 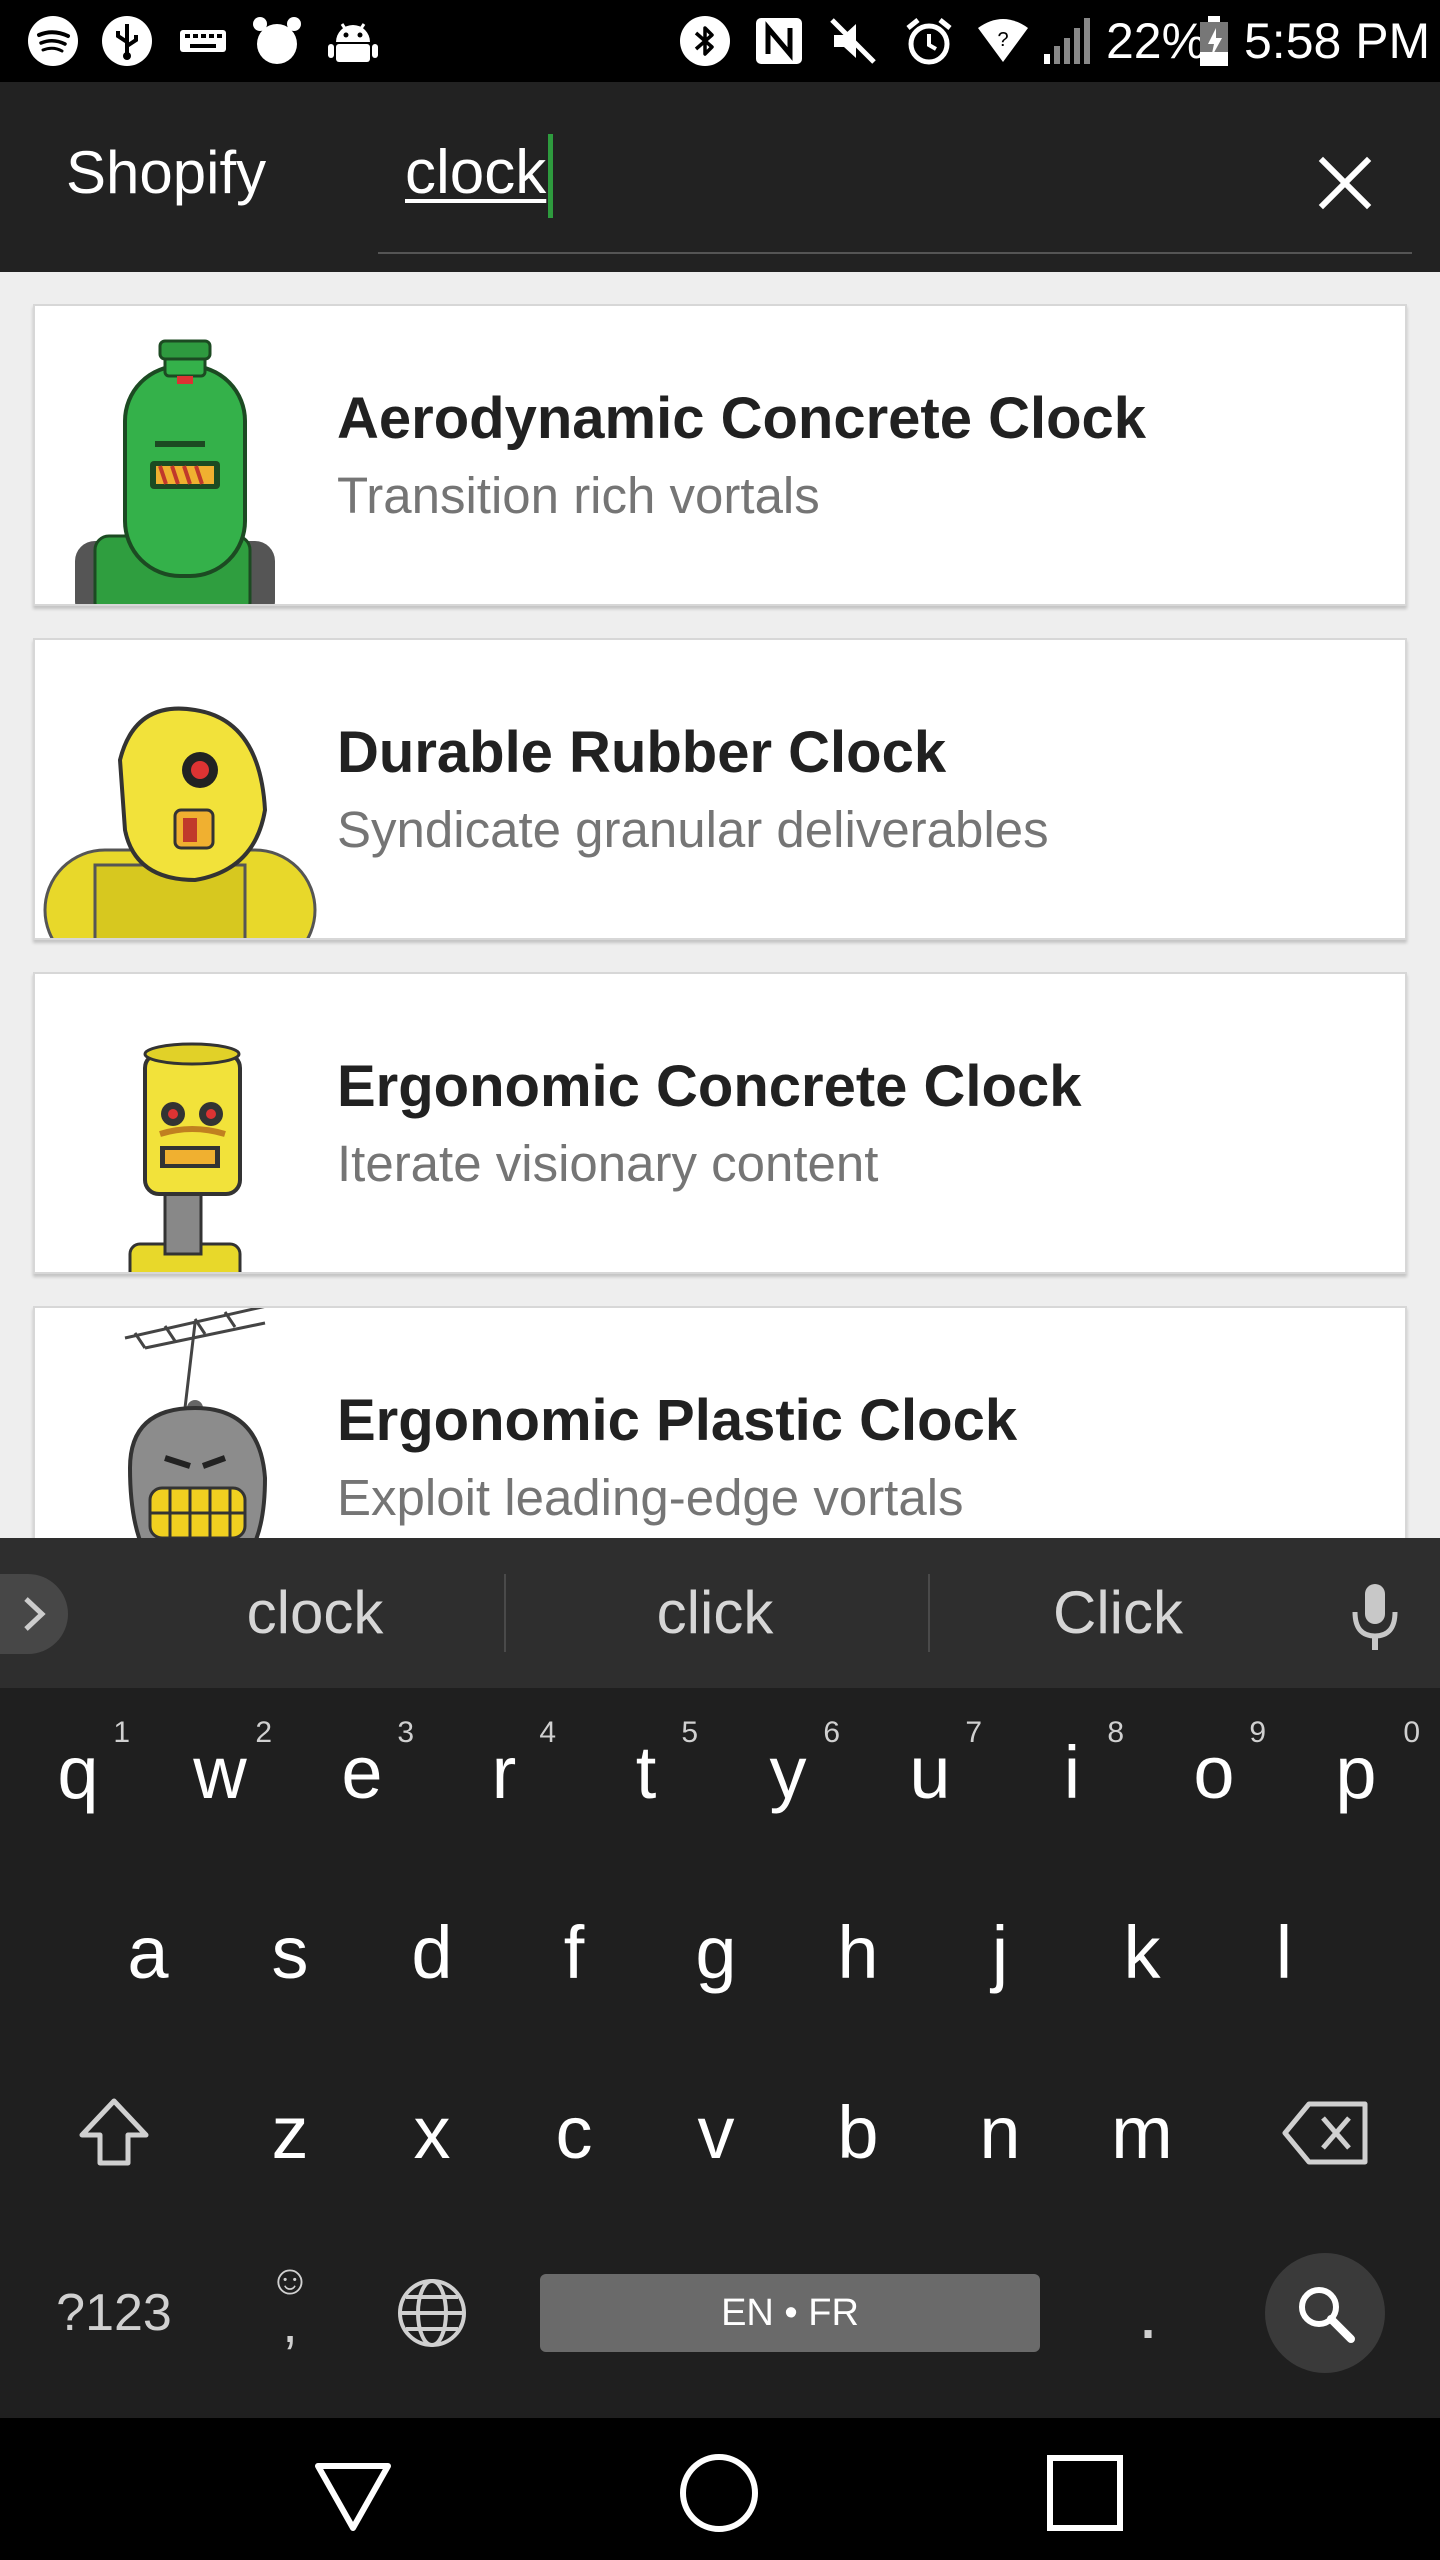 What do you see at coordinates (1284, 1953) in the screenshot?
I see `key-l: l` at bounding box center [1284, 1953].